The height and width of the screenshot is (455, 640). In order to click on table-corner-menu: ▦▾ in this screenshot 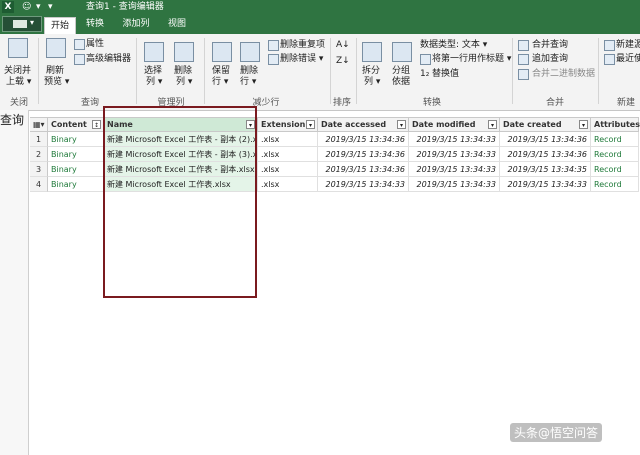, I will do `click(39, 124)`.